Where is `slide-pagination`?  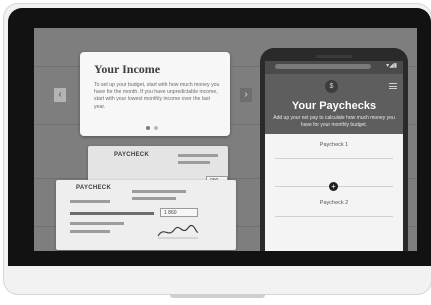 slide-pagination is located at coordinates (152, 128).